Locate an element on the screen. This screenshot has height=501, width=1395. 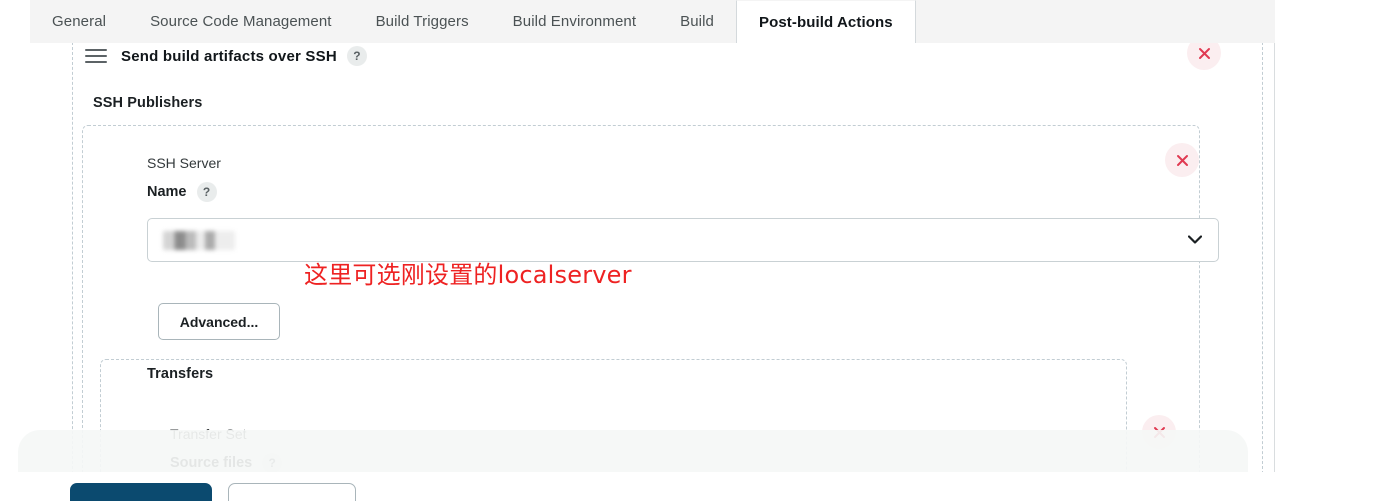
source-files-label: Source files is located at coordinates (211, 463).